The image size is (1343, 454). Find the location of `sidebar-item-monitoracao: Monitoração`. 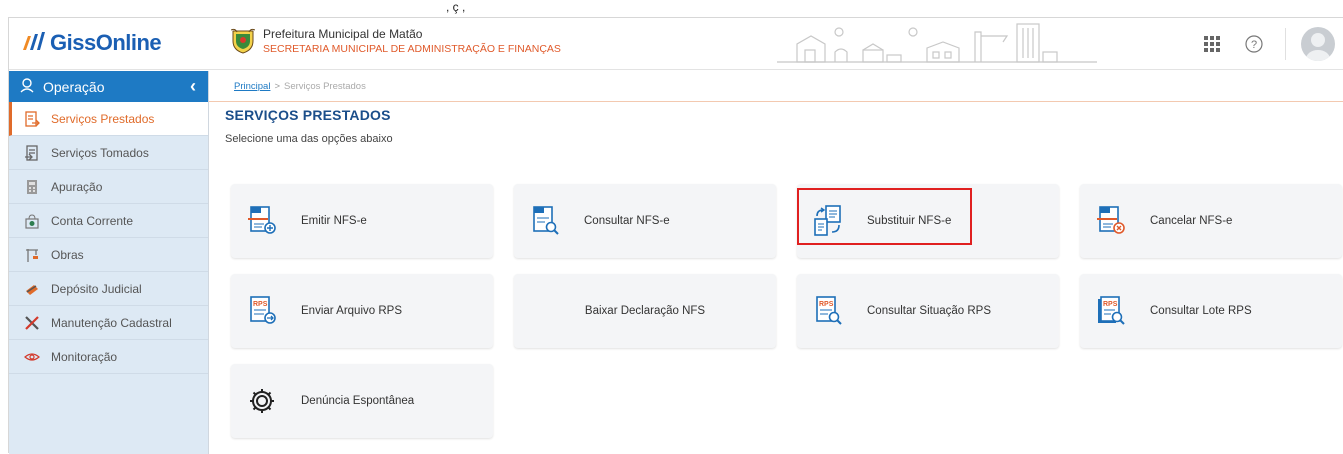

sidebar-item-monitoracao: Monitoração is located at coordinates (108, 357).